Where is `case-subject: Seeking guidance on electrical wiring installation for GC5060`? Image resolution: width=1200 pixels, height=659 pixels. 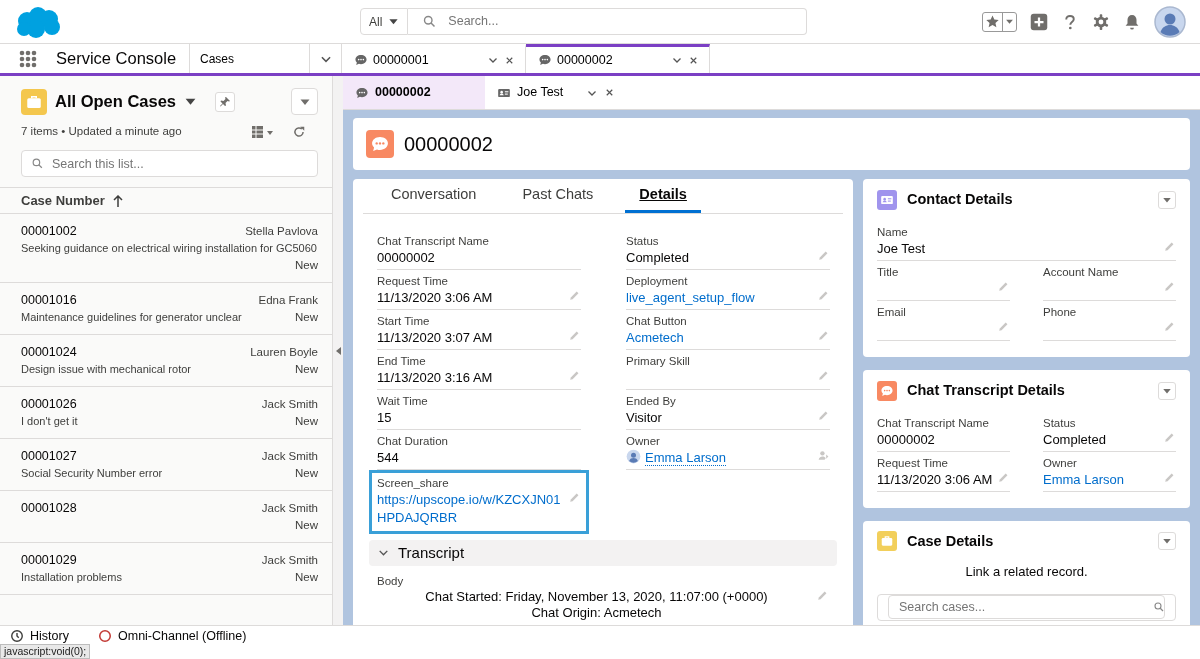 case-subject: Seeking guidance on electrical wiring installation for GC5060 is located at coordinates (169, 249).